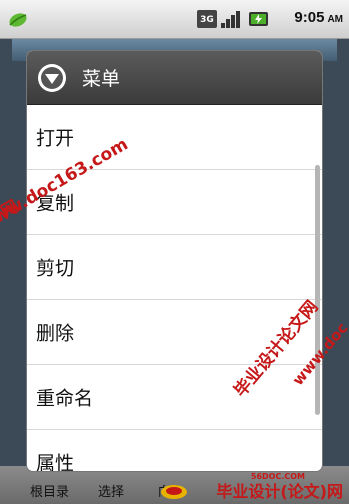  What do you see at coordinates (174, 492) in the screenshot?
I see `brand-logo-icon` at bounding box center [174, 492].